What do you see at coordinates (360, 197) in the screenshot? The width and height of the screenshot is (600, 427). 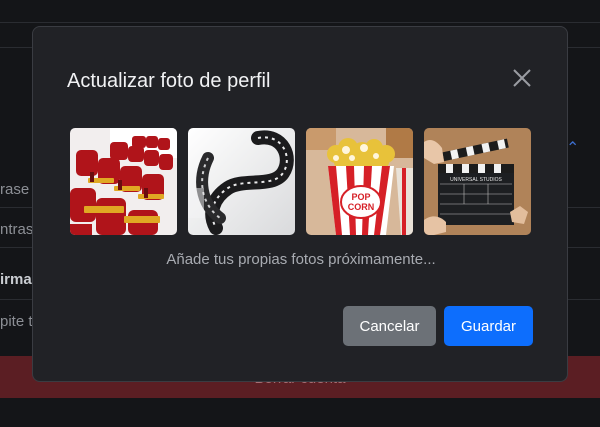 I see `svg-text: POP` at bounding box center [360, 197].